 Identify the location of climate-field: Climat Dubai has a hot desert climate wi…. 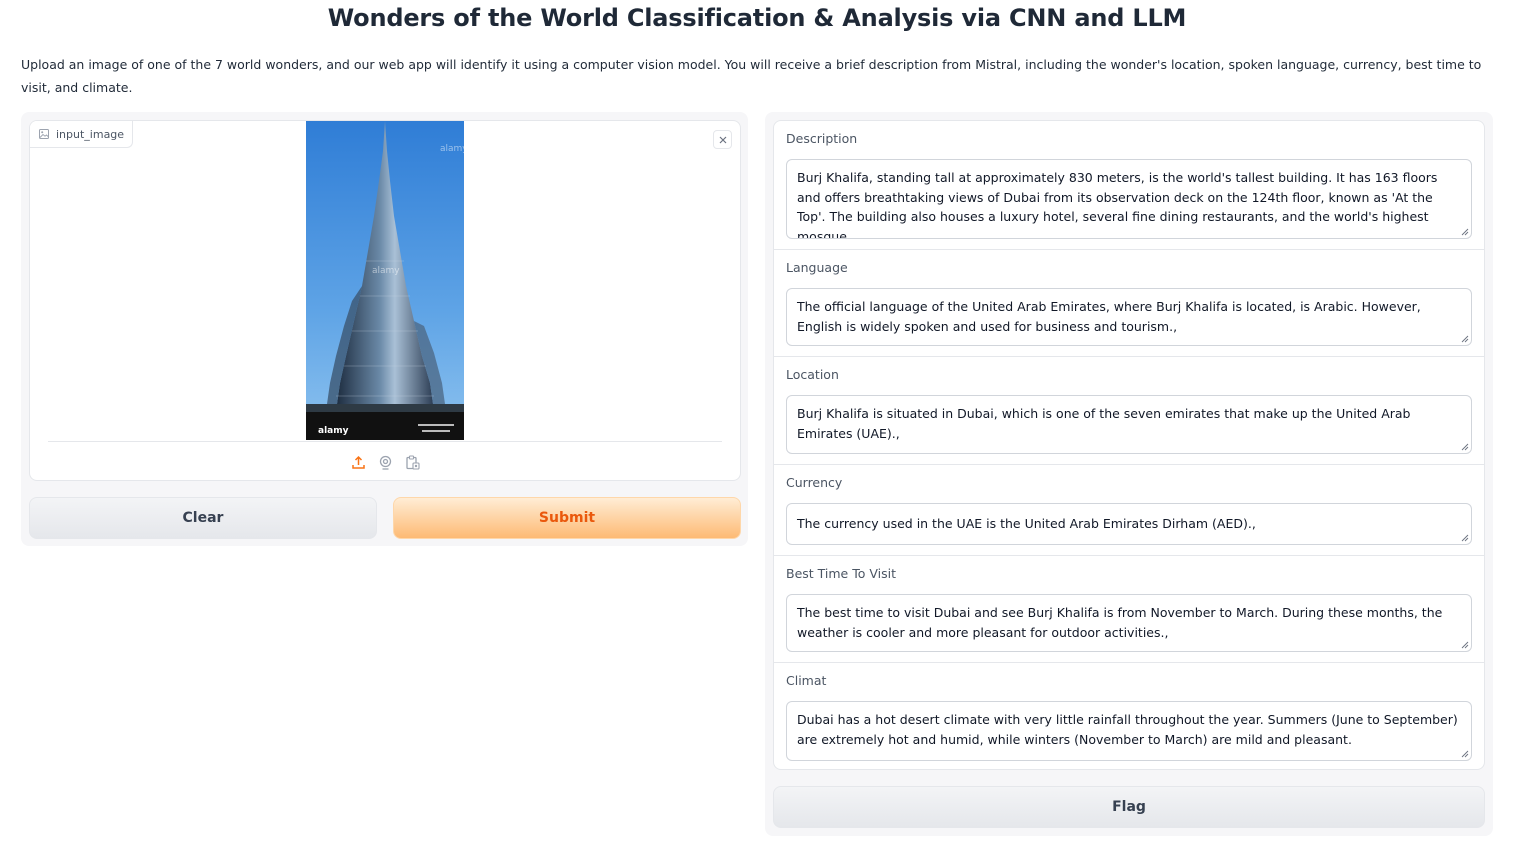
(1129, 715).